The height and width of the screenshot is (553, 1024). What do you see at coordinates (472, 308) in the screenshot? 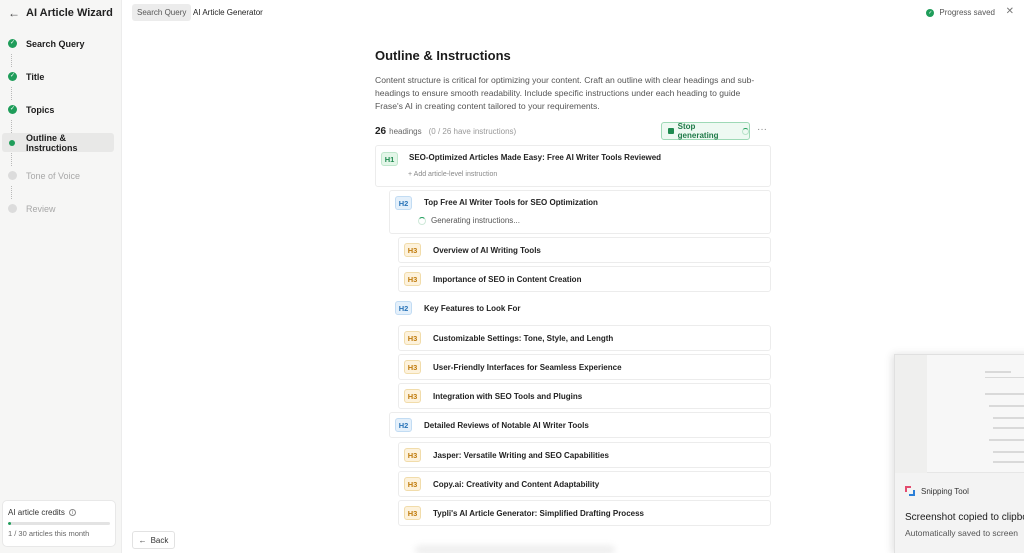
I see `heading-text: Key Features to Look For` at bounding box center [472, 308].